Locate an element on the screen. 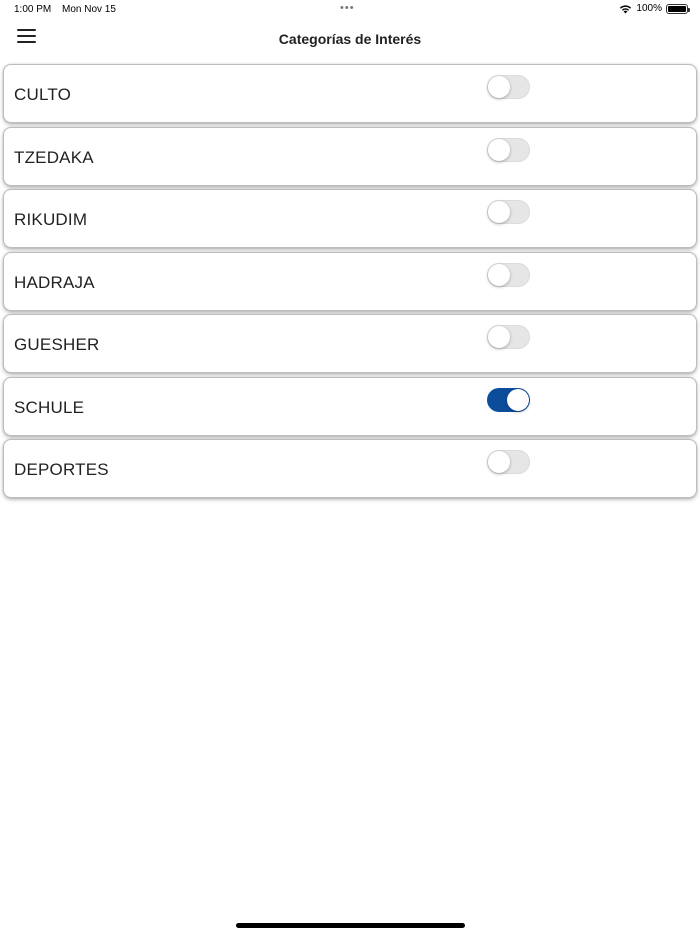 The height and width of the screenshot is (934, 700). status-bar: 1:00 PM Mon Nov 15 ••• 100% is located at coordinates (350, 10).